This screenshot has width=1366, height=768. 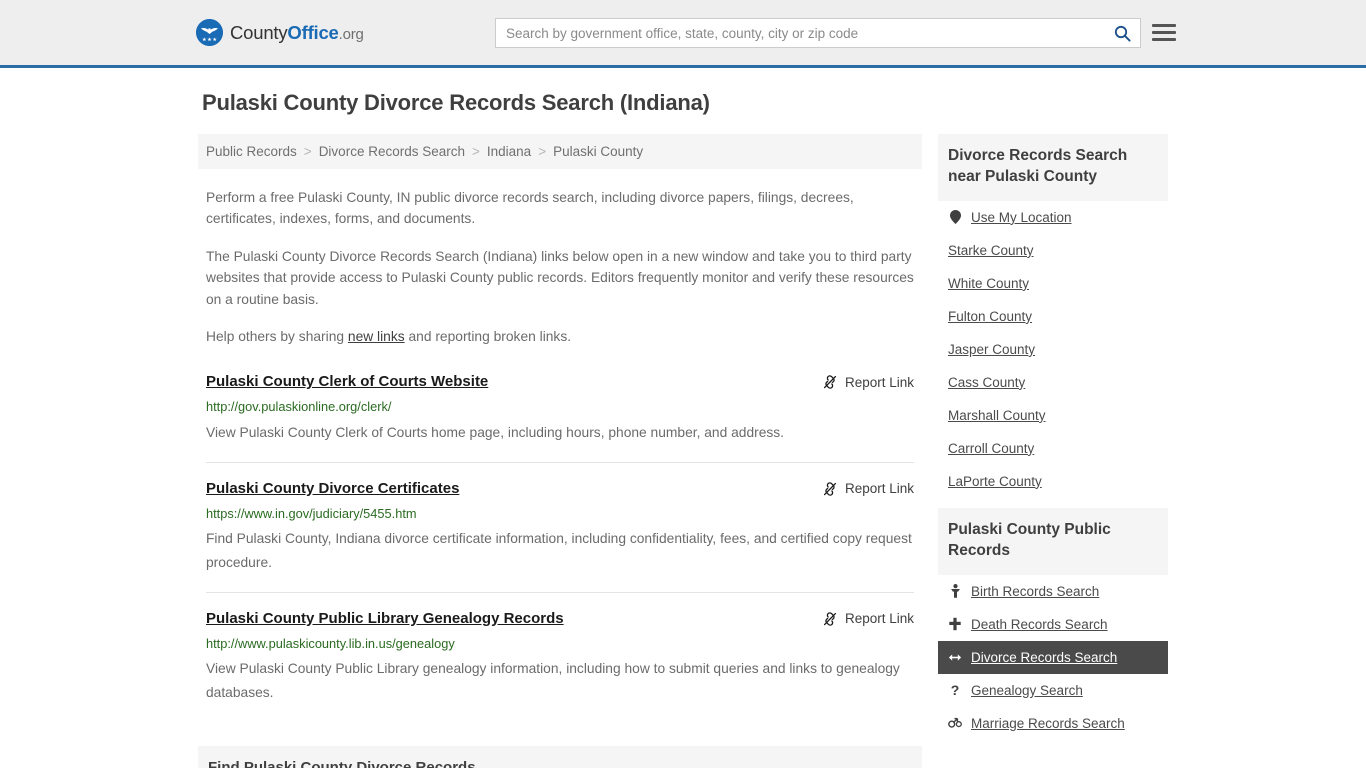 I want to click on sidebar-item-jasper-county: Jasper County, so click(x=1053, y=349).